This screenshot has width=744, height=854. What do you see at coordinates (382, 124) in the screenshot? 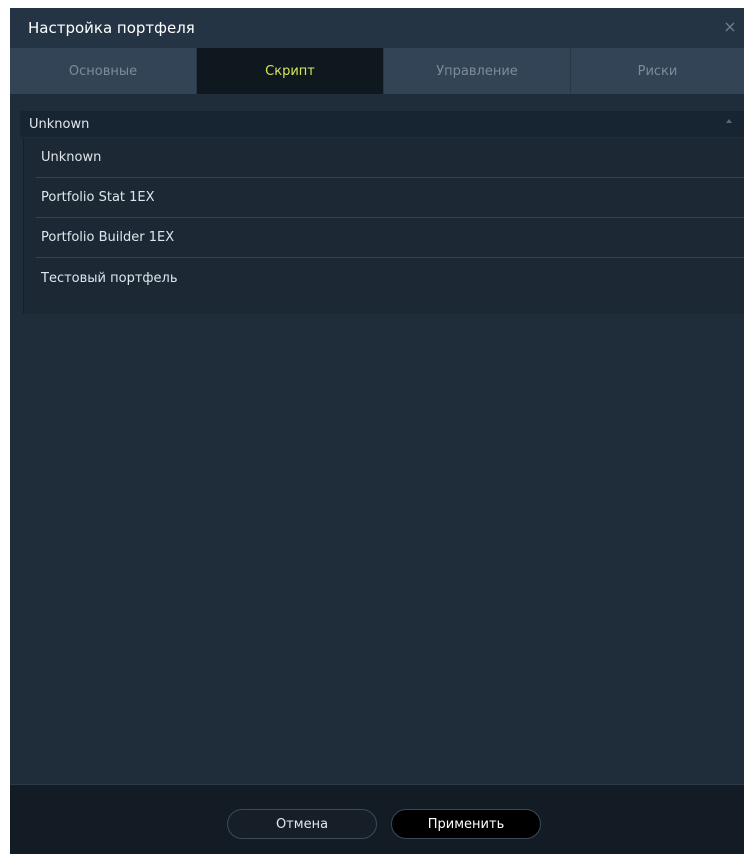
I see `script-select: Unknown` at bounding box center [382, 124].